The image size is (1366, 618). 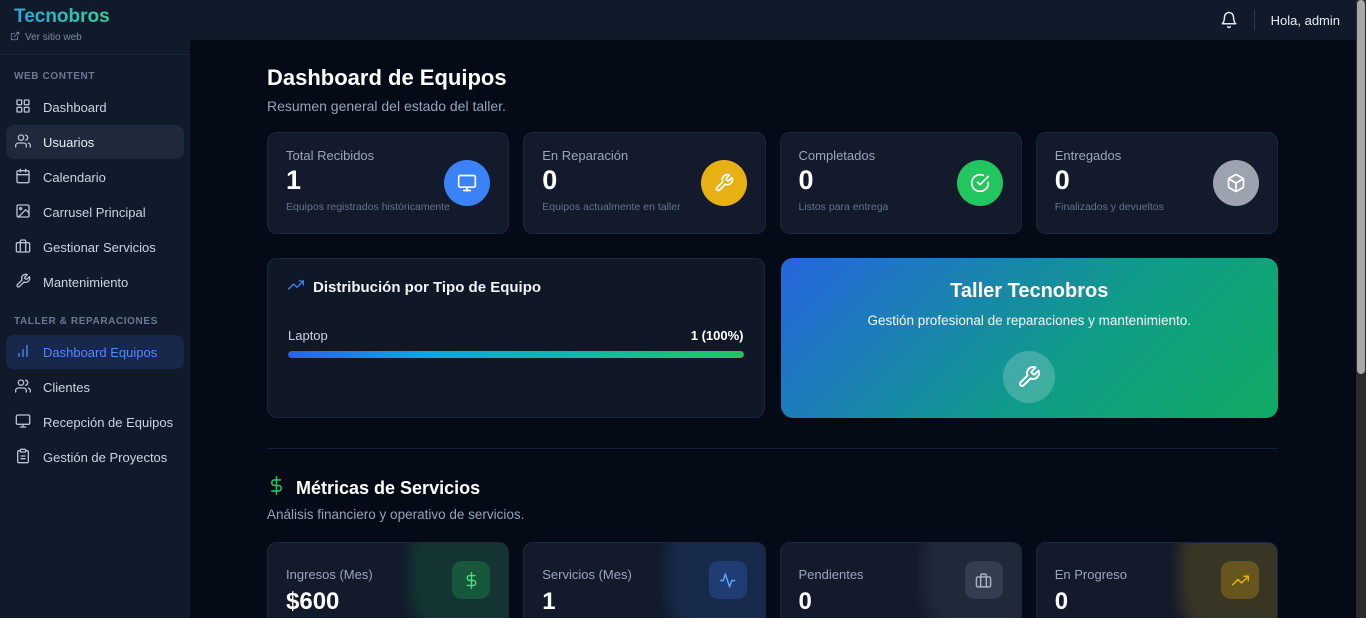 What do you see at coordinates (387, 77) in the screenshot?
I see `page-title: Dashboard de Equipos` at bounding box center [387, 77].